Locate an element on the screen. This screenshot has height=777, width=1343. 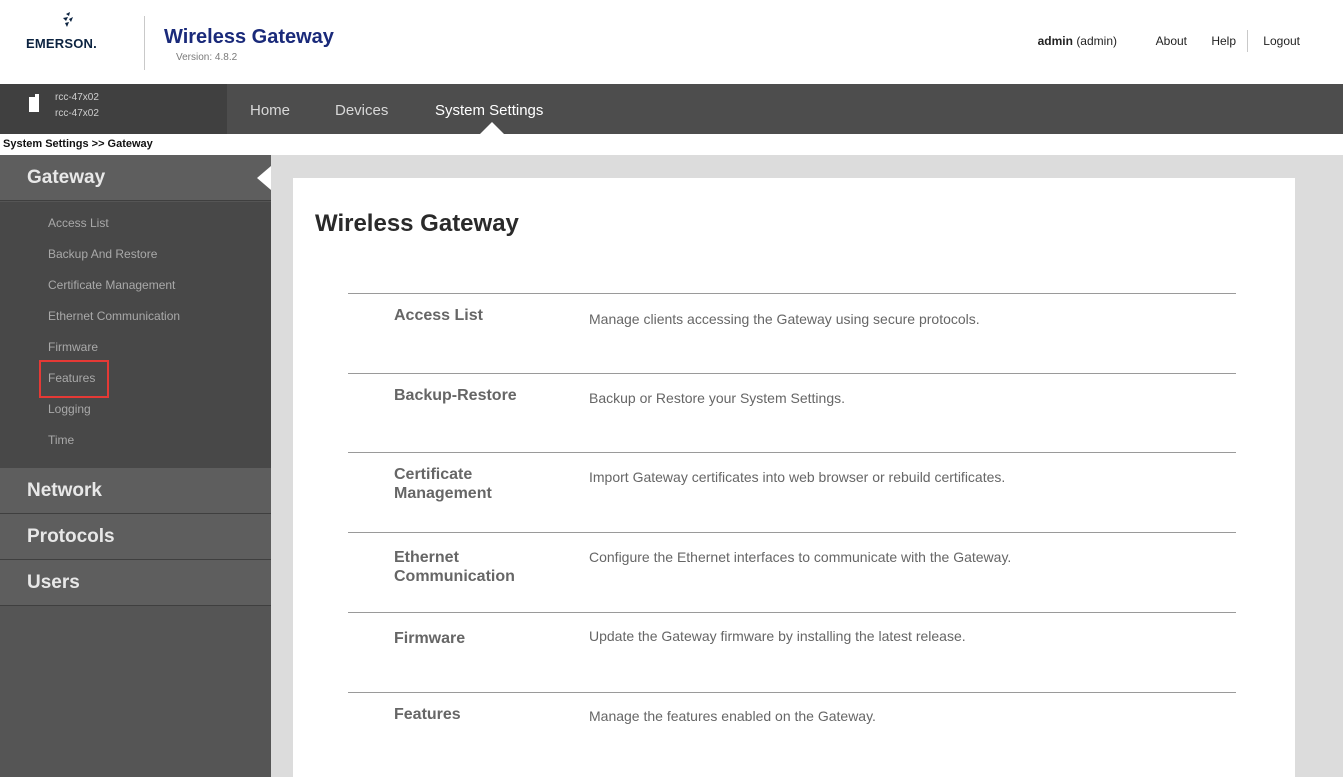
app-version: Version: 4.8.2 is located at coordinates (207, 57).